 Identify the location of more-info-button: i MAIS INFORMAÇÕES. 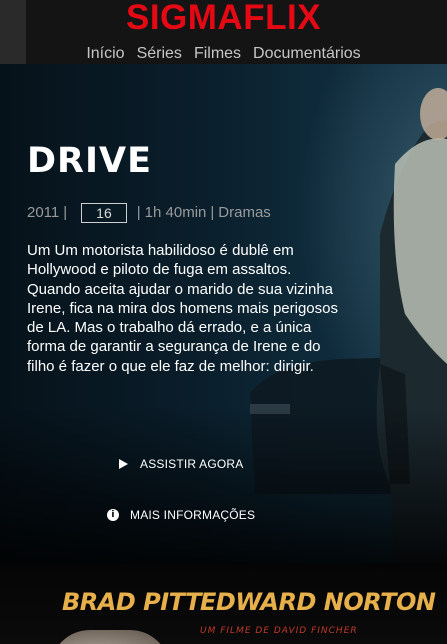
(181, 515).